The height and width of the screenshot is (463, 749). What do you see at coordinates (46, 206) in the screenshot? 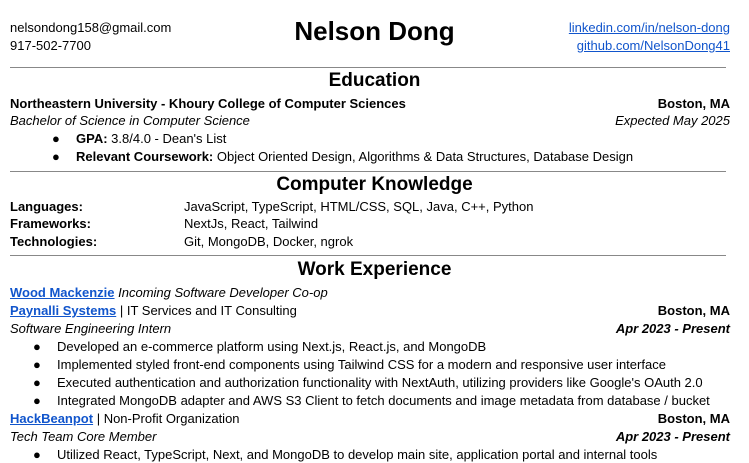
I see `languages-label: Languages:` at bounding box center [46, 206].